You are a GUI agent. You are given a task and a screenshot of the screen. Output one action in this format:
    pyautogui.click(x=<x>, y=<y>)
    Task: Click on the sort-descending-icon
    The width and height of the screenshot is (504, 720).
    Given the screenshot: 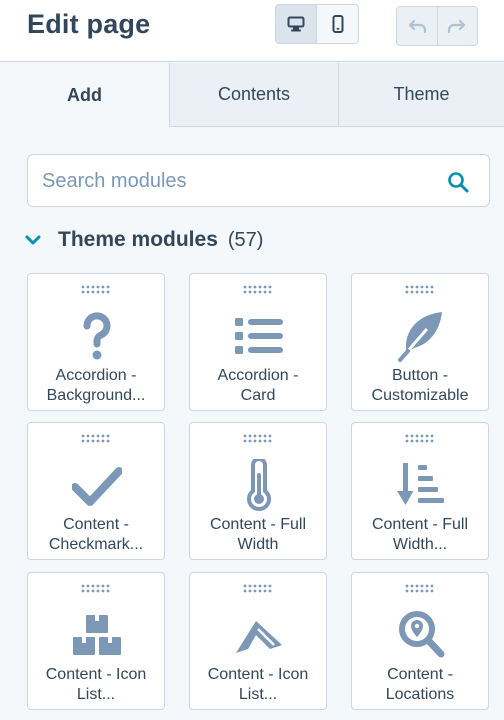 What is the action you would take?
    pyautogui.click(x=420, y=484)
    